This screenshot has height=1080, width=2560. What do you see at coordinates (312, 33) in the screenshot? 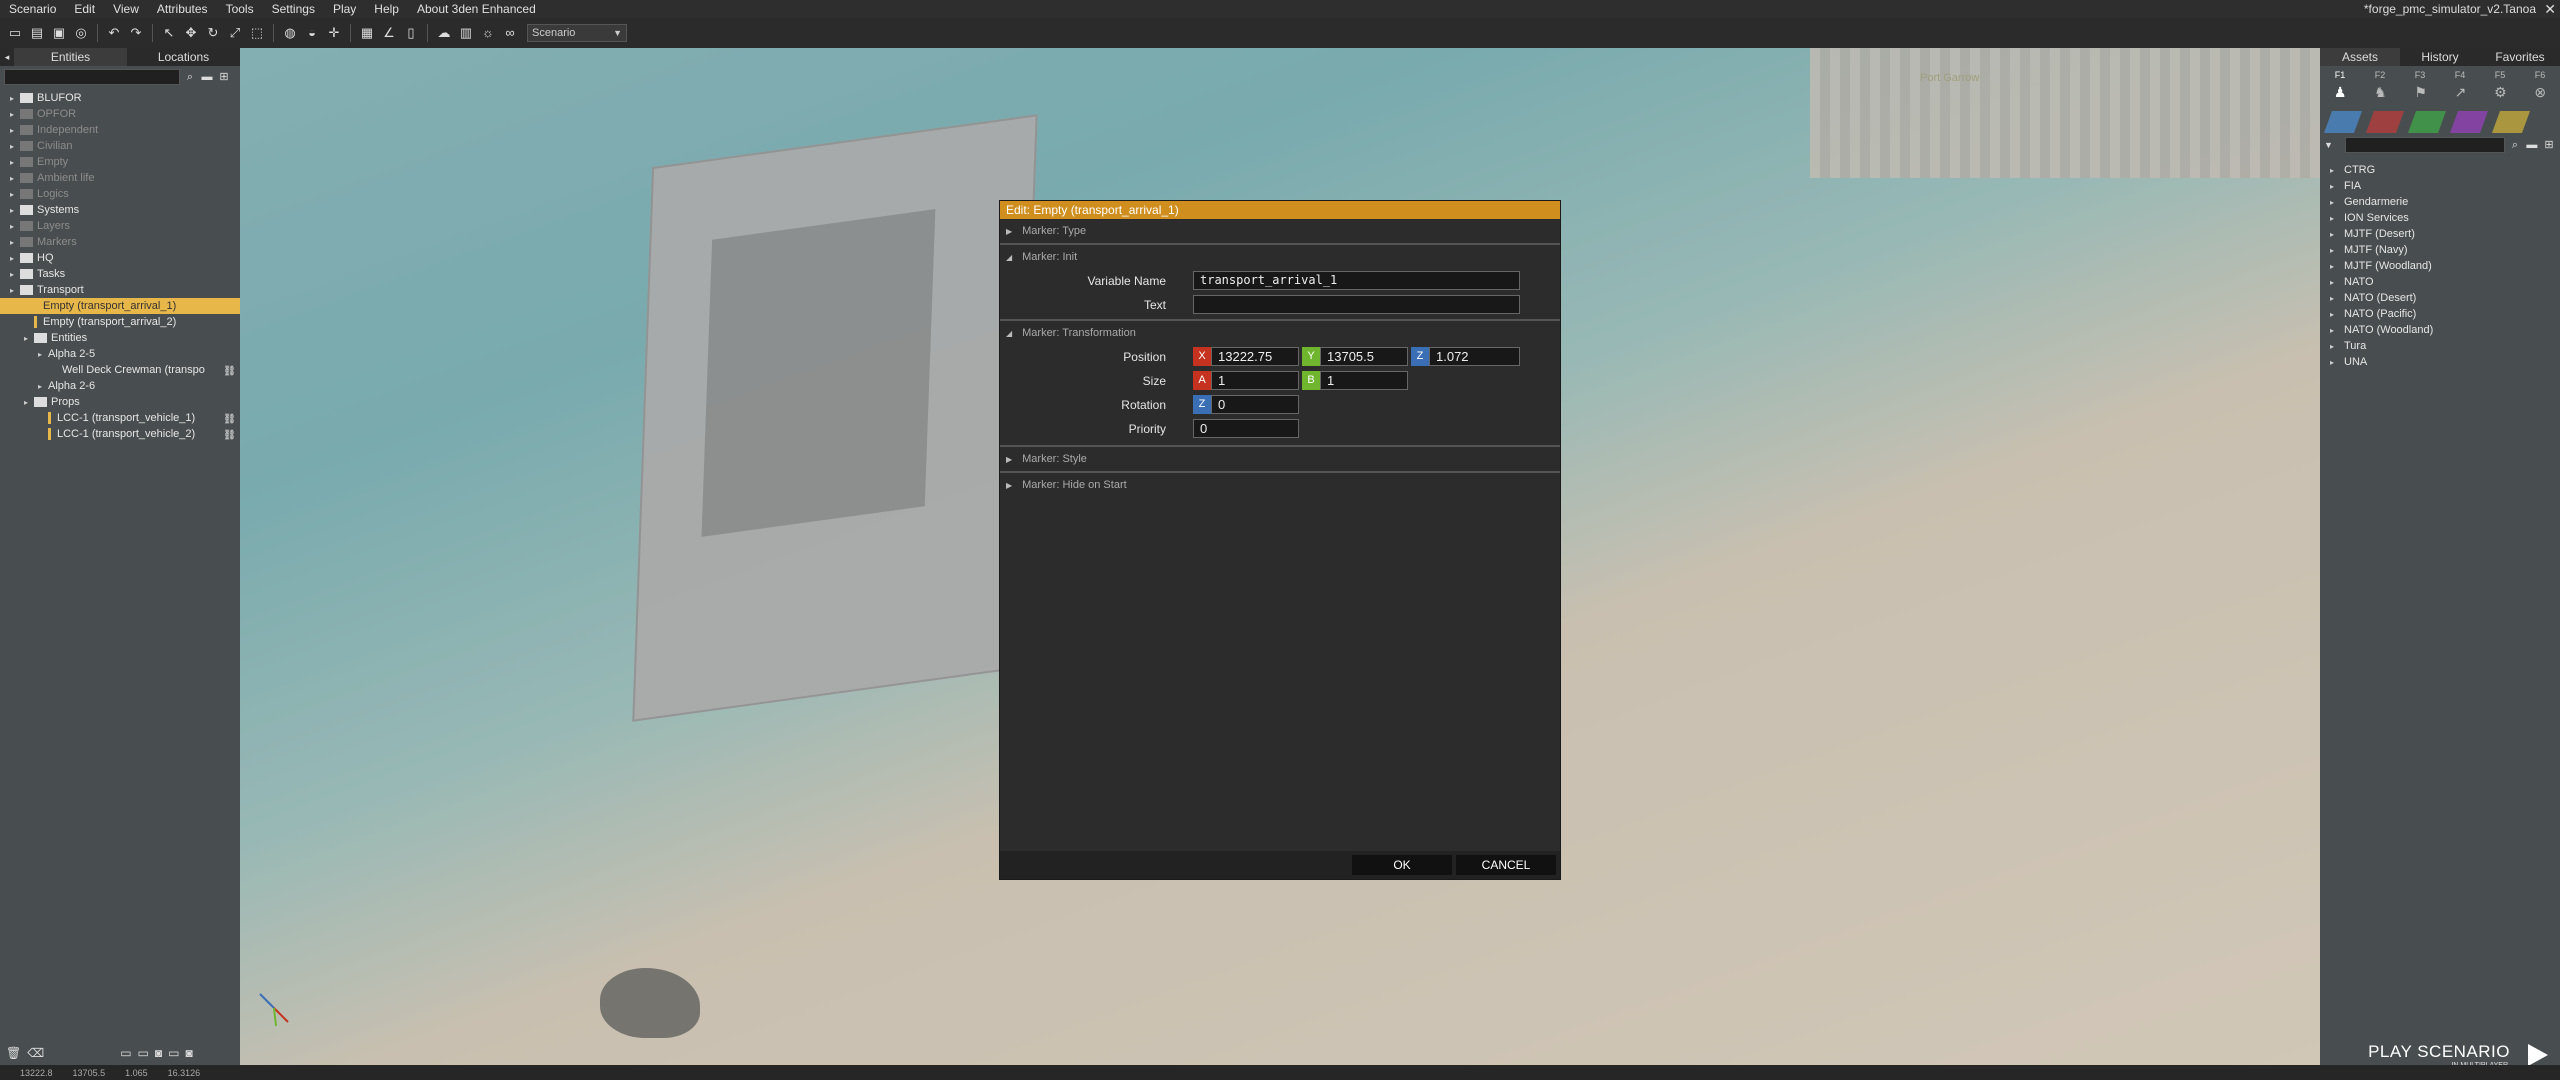
I see `surface-snap-icon: ◒` at bounding box center [312, 33].